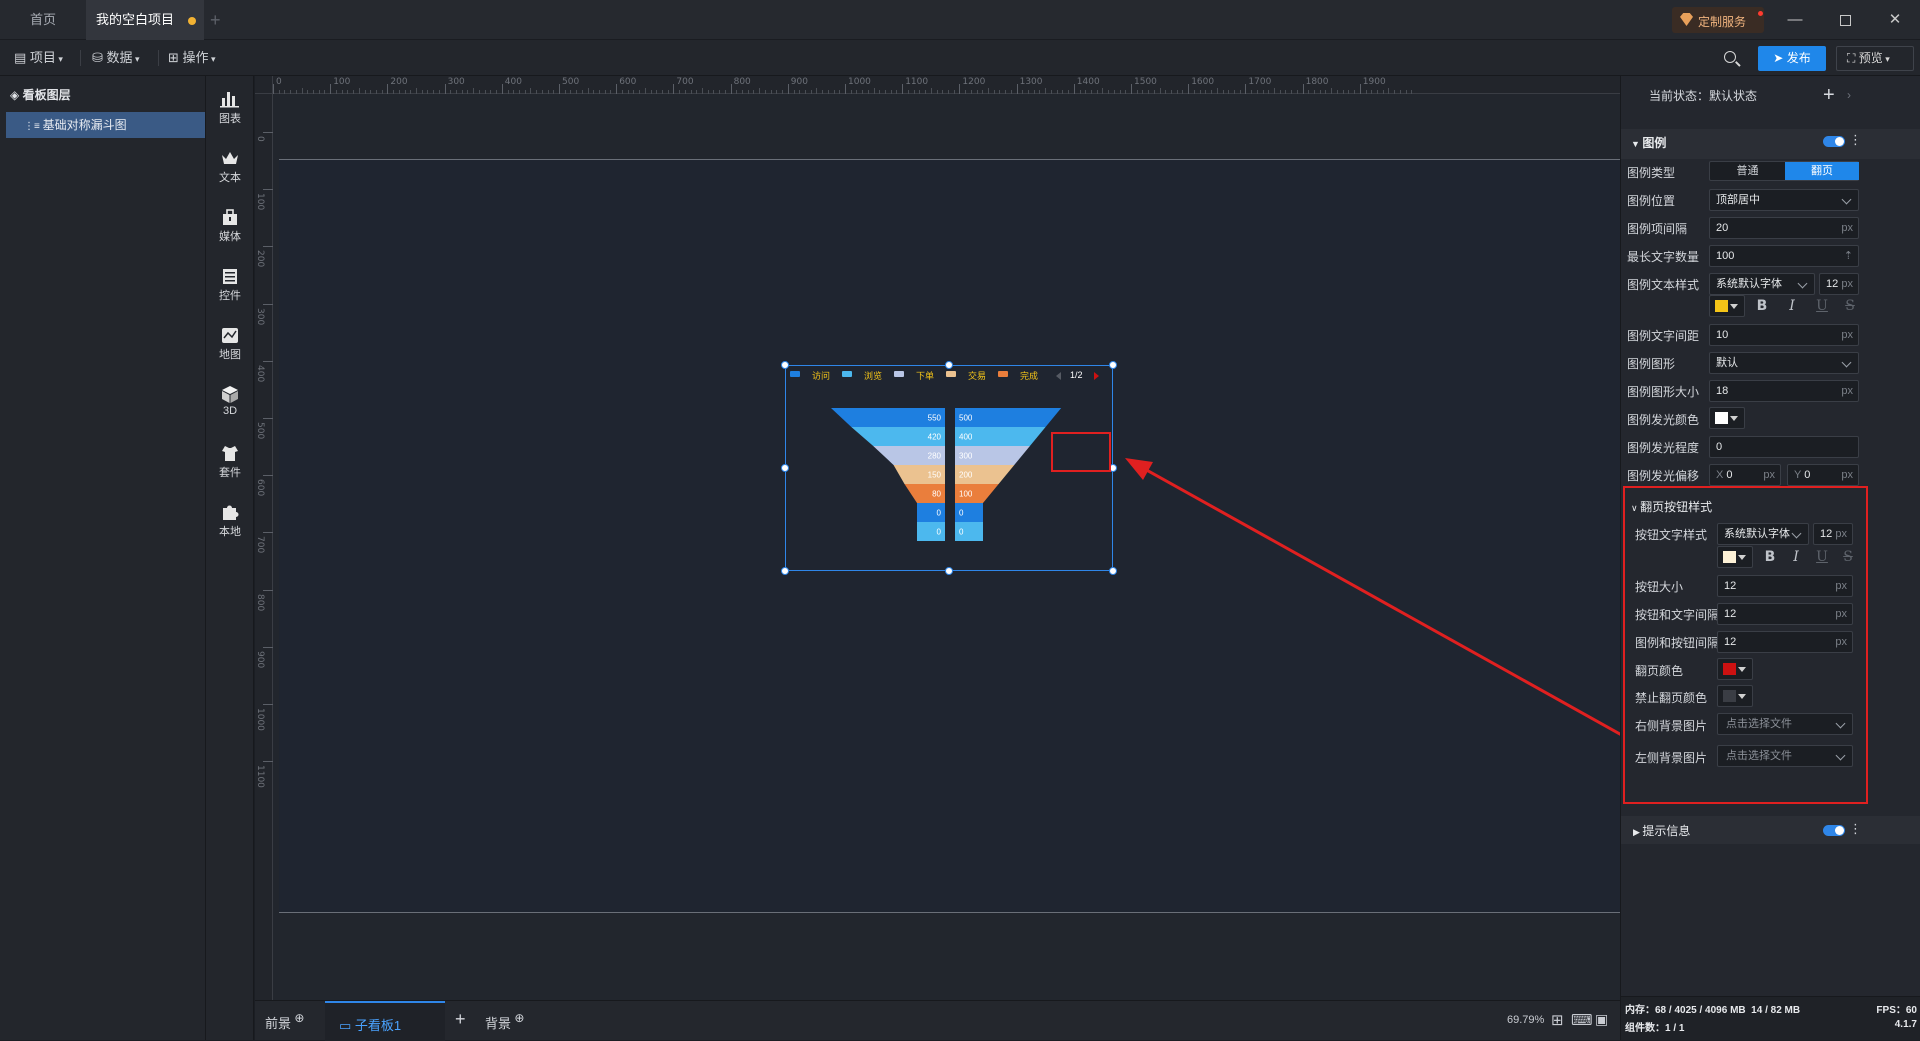 The image size is (1920, 1041). Describe the element at coordinates (230, 525) in the screenshot. I see `component-local-button: 本地` at that location.